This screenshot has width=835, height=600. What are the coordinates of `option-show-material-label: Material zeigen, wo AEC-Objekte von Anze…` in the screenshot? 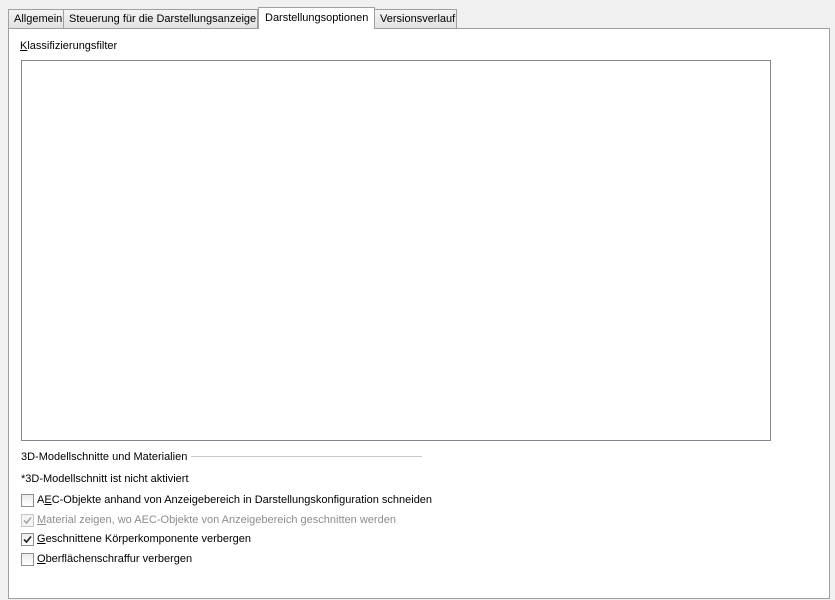 It's located at (216, 520).